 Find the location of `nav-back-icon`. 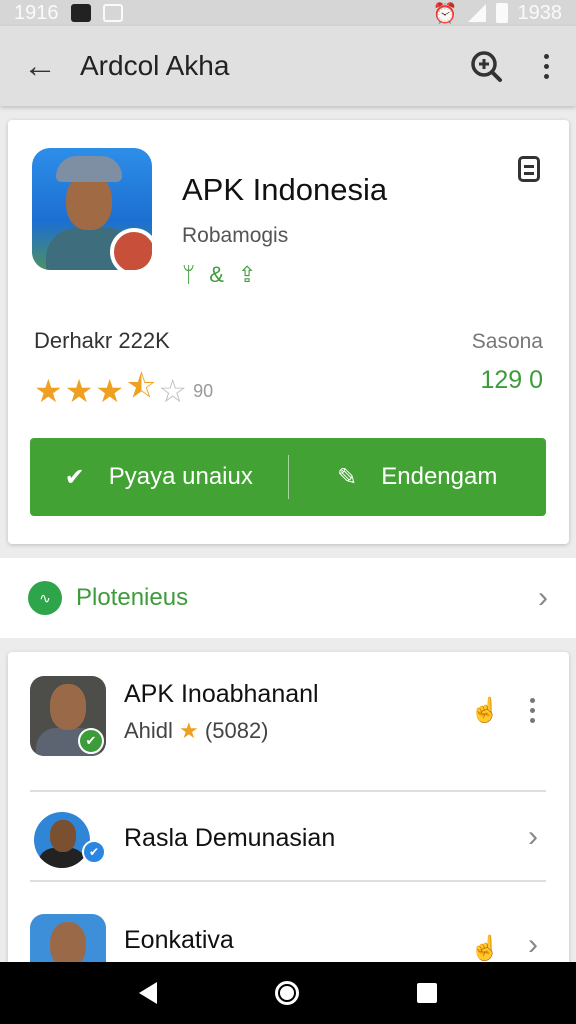

nav-back-icon is located at coordinates (148, 993).